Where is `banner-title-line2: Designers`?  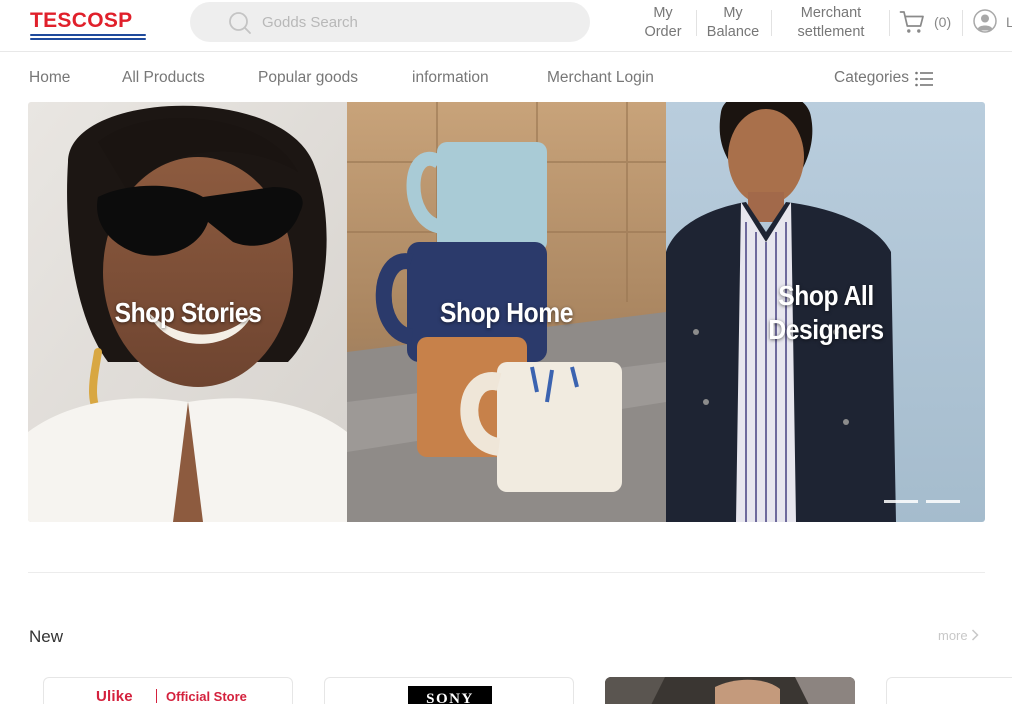
banner-title-line2: Designers is located at coordinates (826, 329).